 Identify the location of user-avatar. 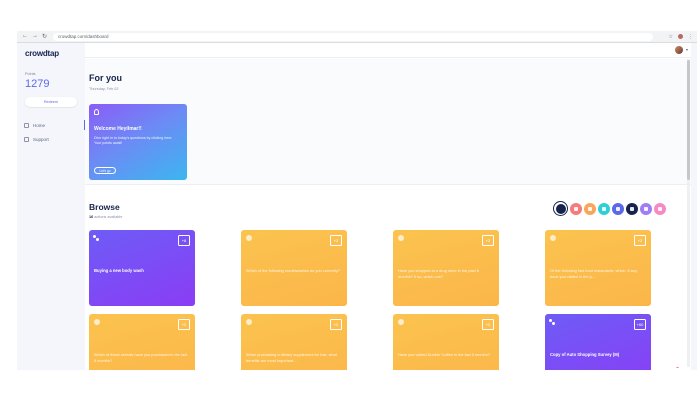
(679, 50).